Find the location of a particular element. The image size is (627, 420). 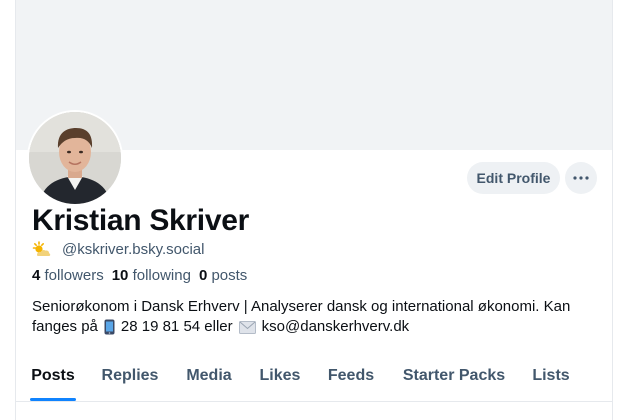

sun-behind-cloud-icon is located at coordinates (42, 249).